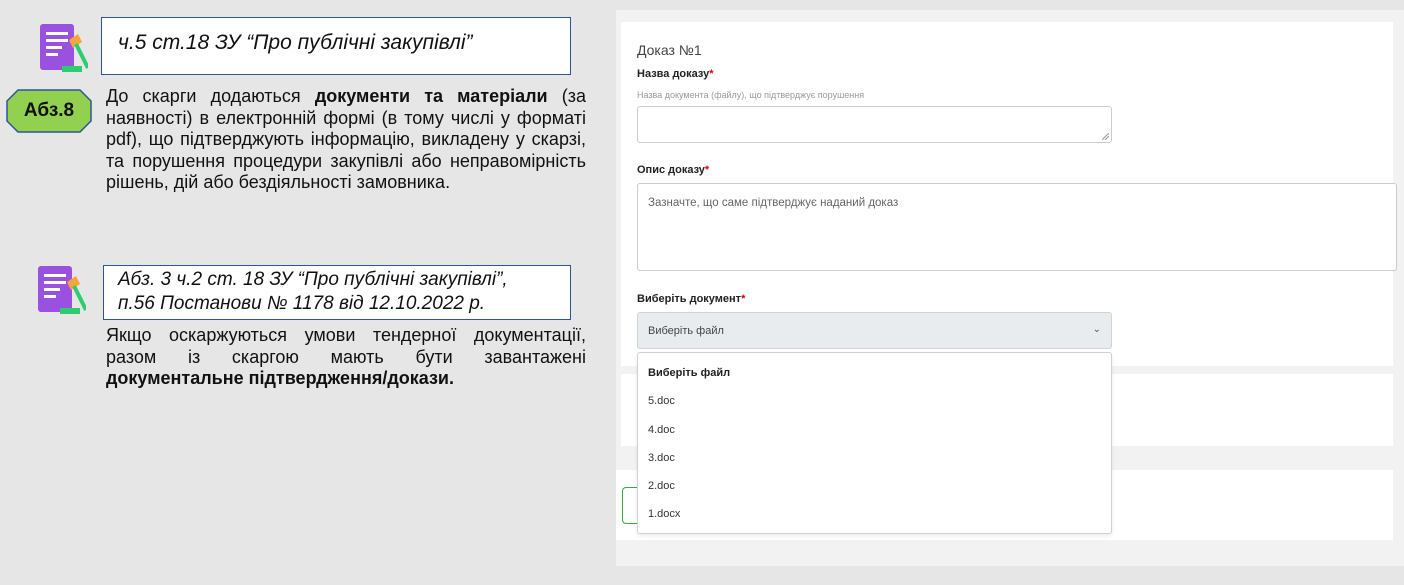  Describe the element at coordinates (661, 486) in the screenshot. I see `dropdown-option: 2.doc` at that location.